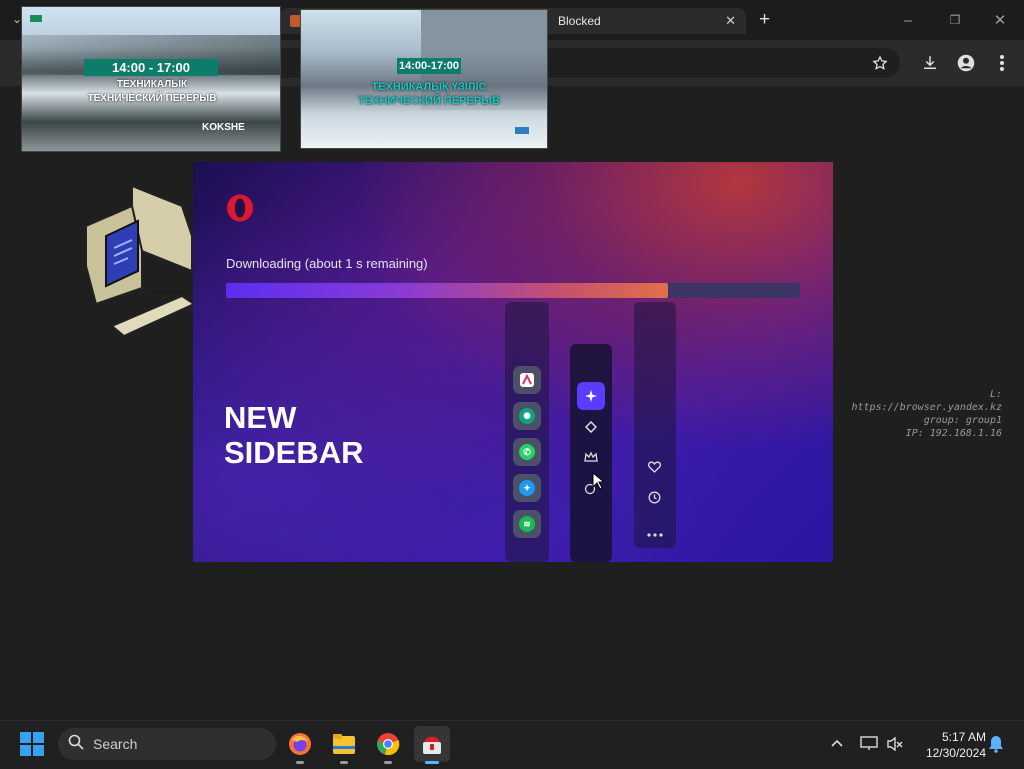  I want to click on firefox-icon, so click(300, 744).